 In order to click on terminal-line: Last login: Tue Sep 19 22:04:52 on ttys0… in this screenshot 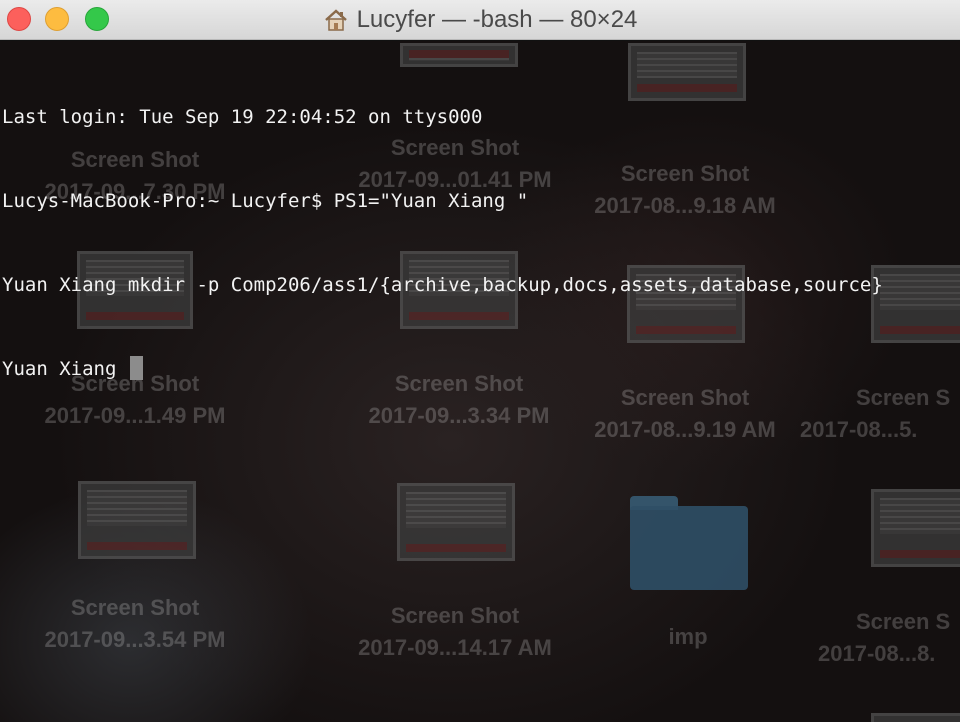, I will do `click(242, 117)`.